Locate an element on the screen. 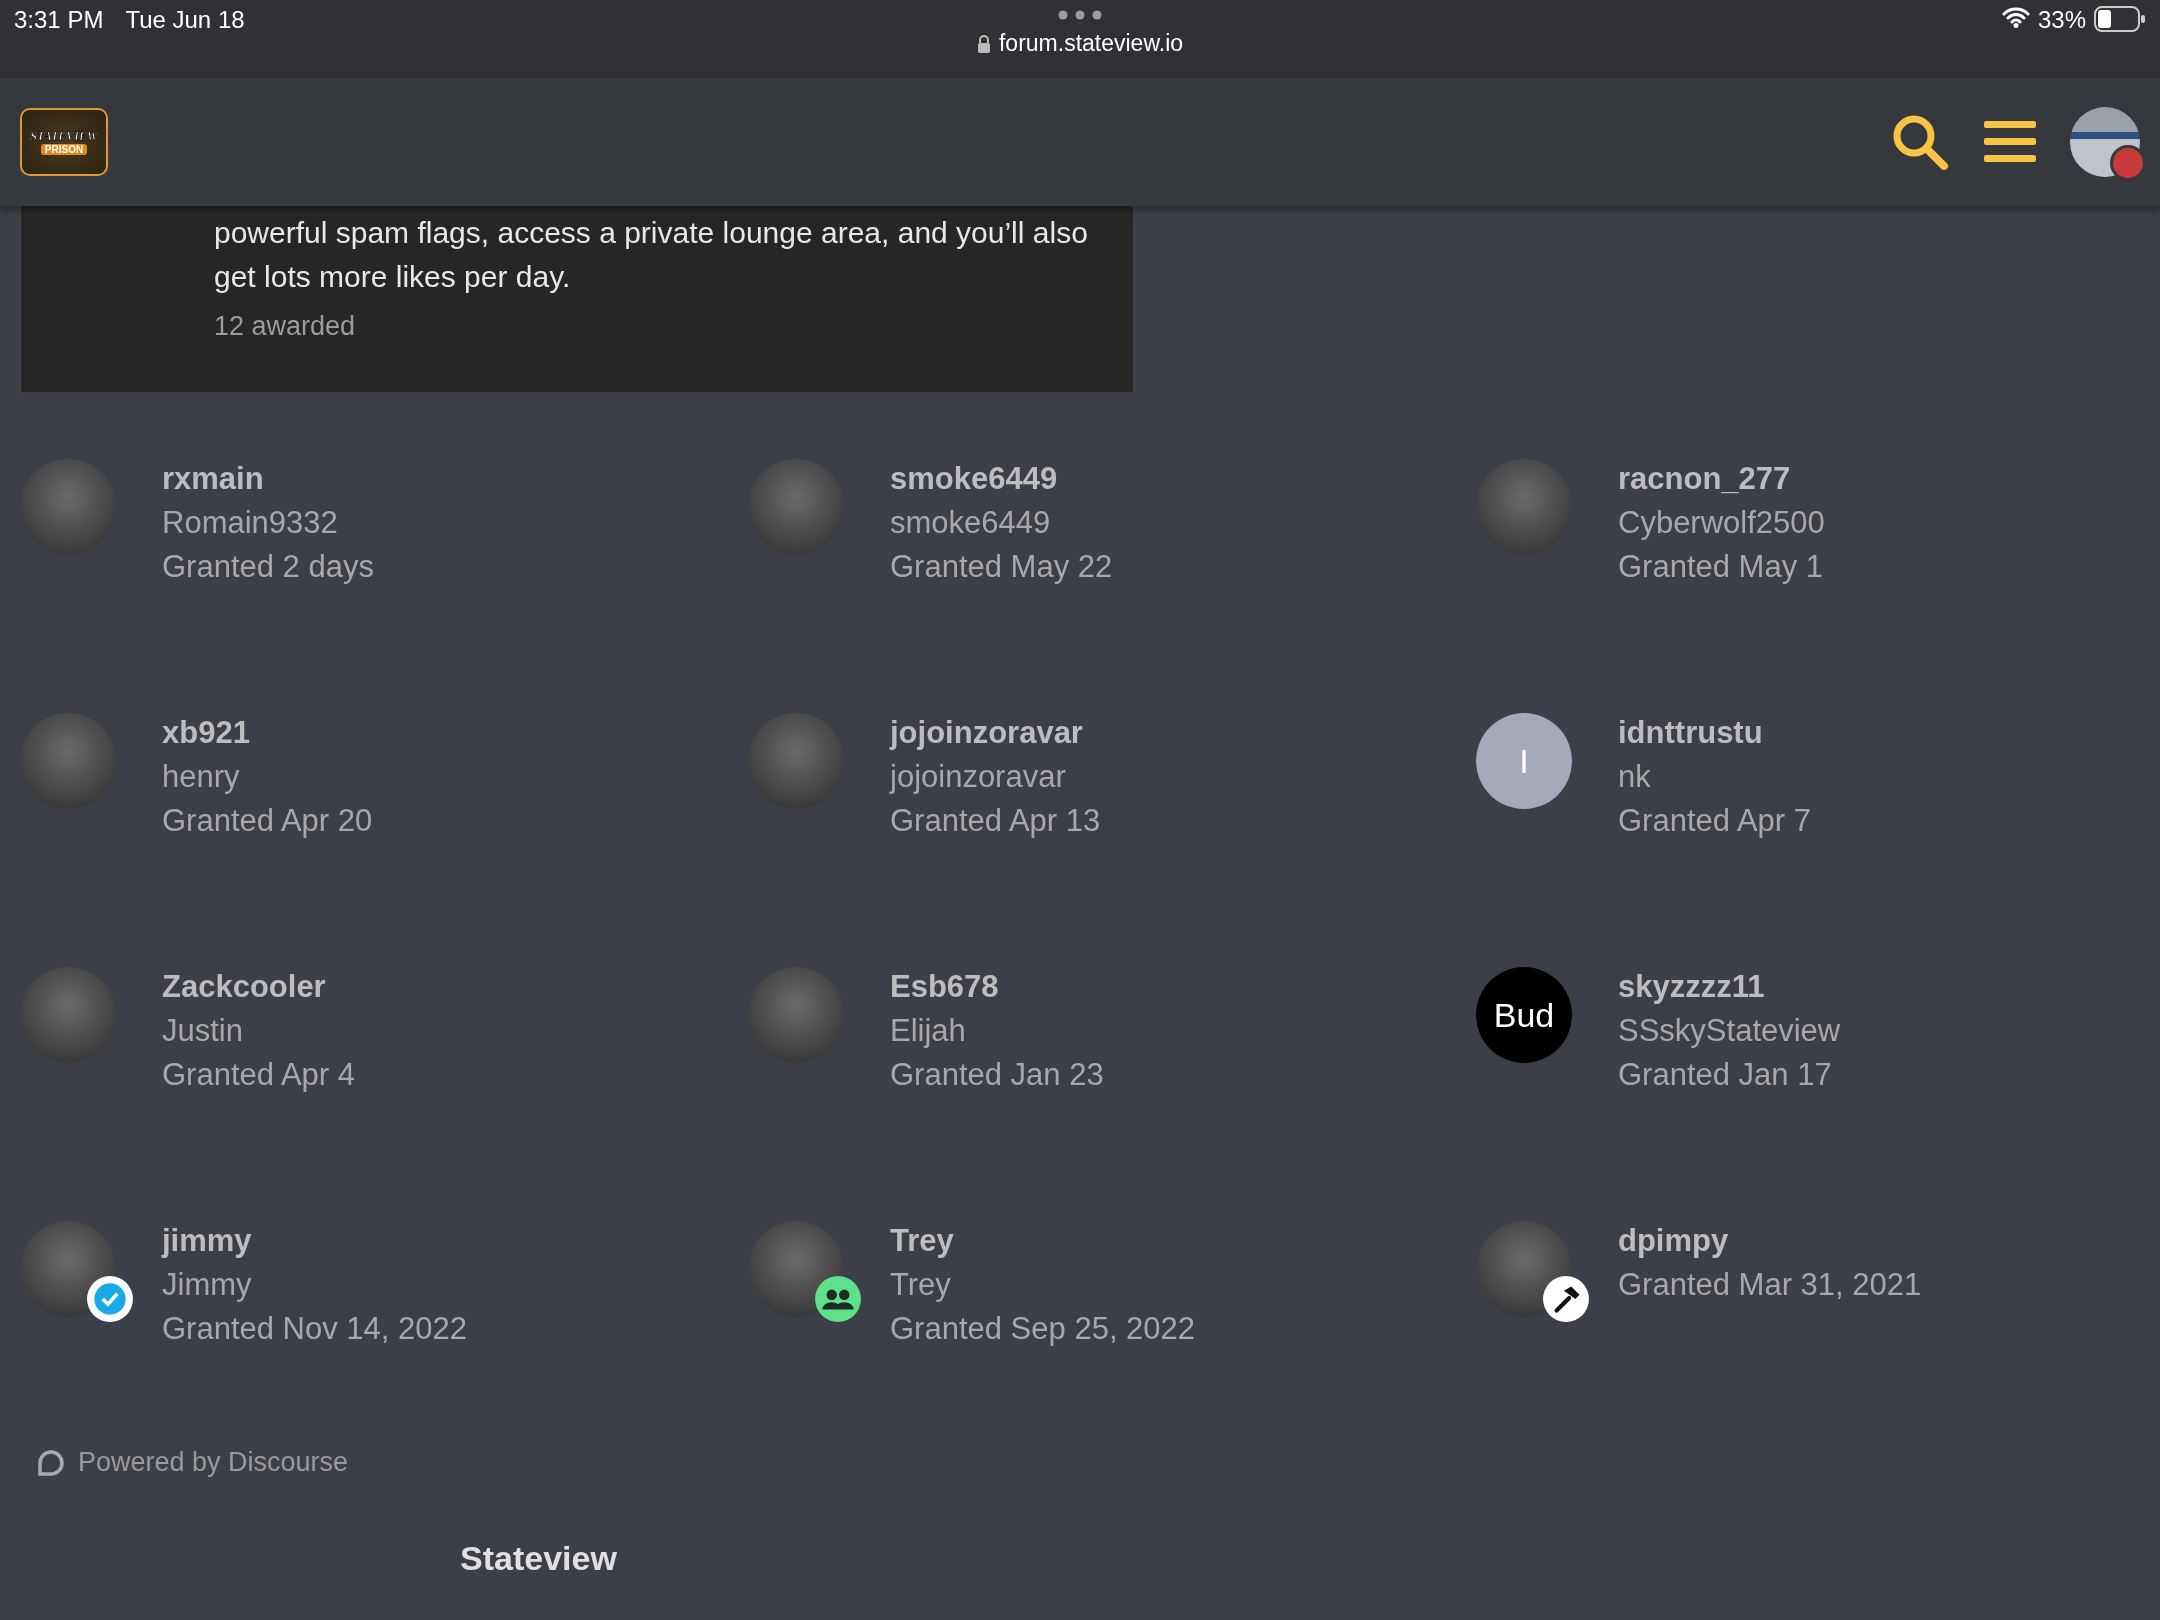 The image size is (2160, 1620). user-name: smoke6449 is located at coordinates (1001, 479).